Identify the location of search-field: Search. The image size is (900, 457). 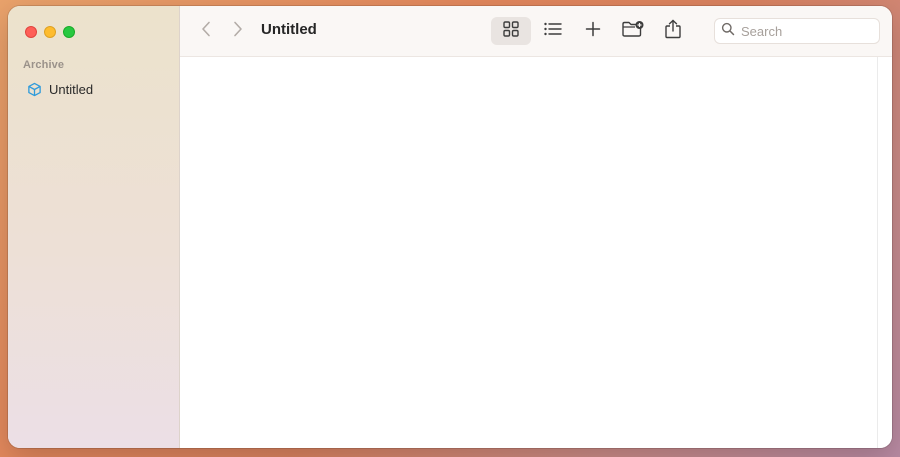
(797, 31).